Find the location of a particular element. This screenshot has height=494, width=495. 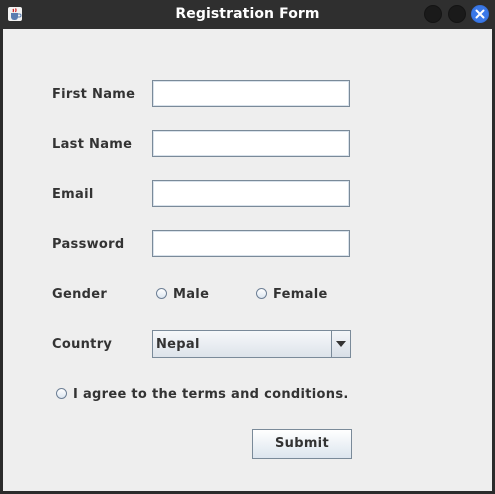

submit-button: Submit is located at coordinates (302, 444).